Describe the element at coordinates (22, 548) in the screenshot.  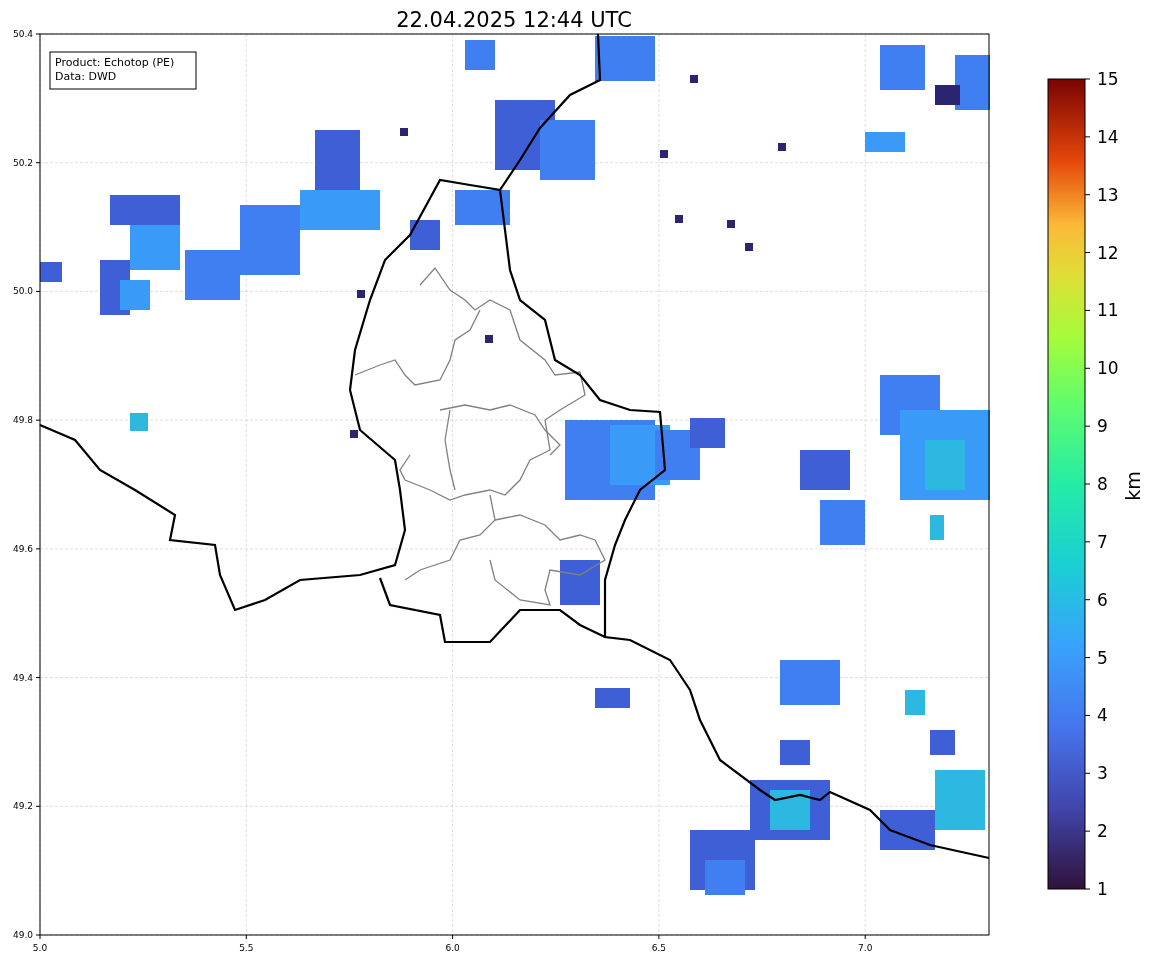
I see `y-tick-label: 49.6` at that location.